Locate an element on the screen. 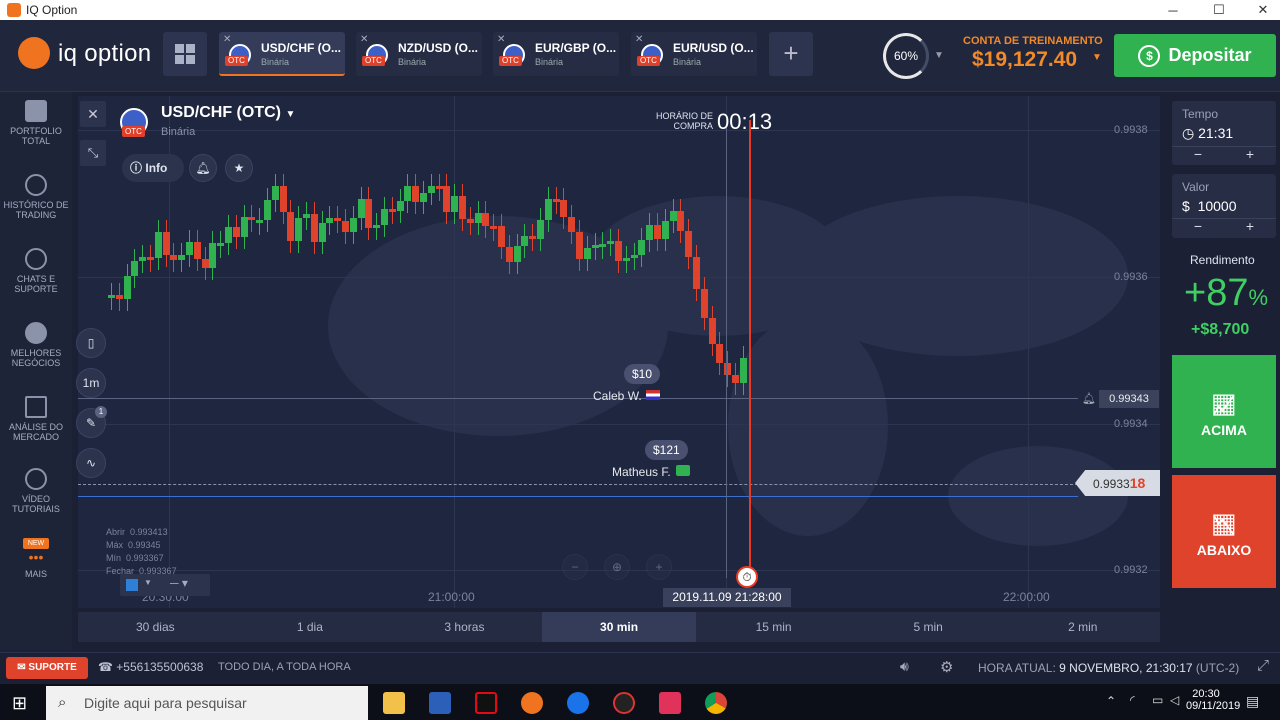 The image size is (1280, 720). asset-title: USD/CHF (OTC) ▼ is located at coordinates (228, 113).